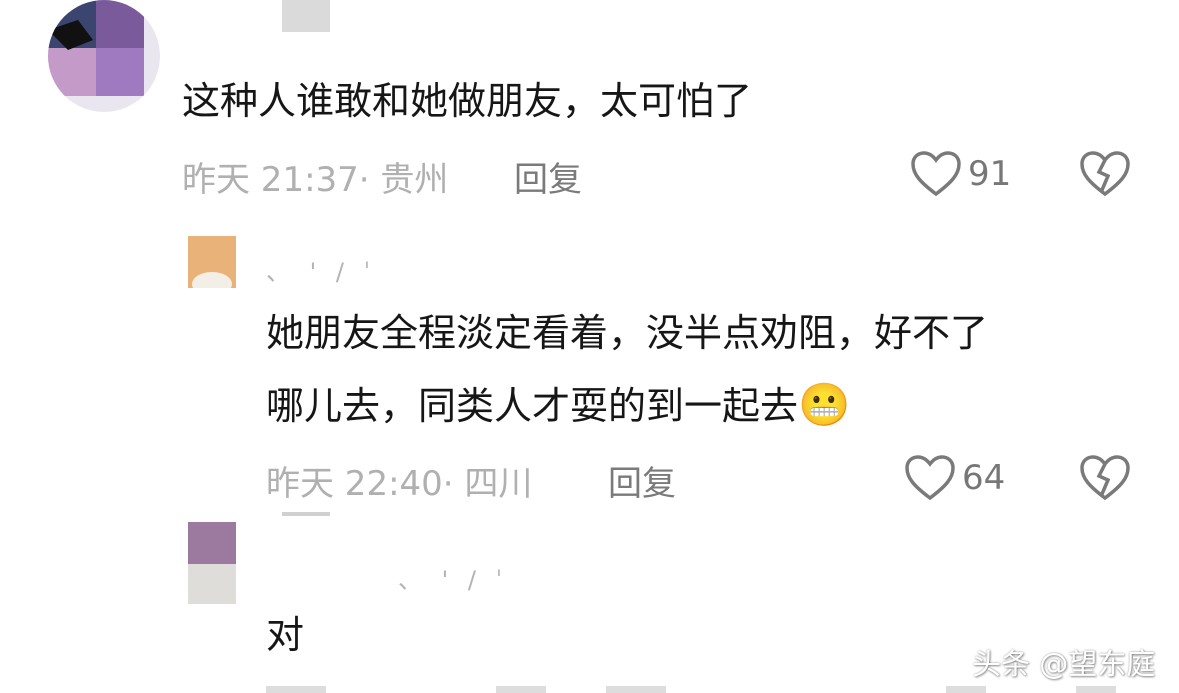 This screenshot has height=693, width=1179. I want to click on grimacing-emoji: 😬, so click(824, 404).